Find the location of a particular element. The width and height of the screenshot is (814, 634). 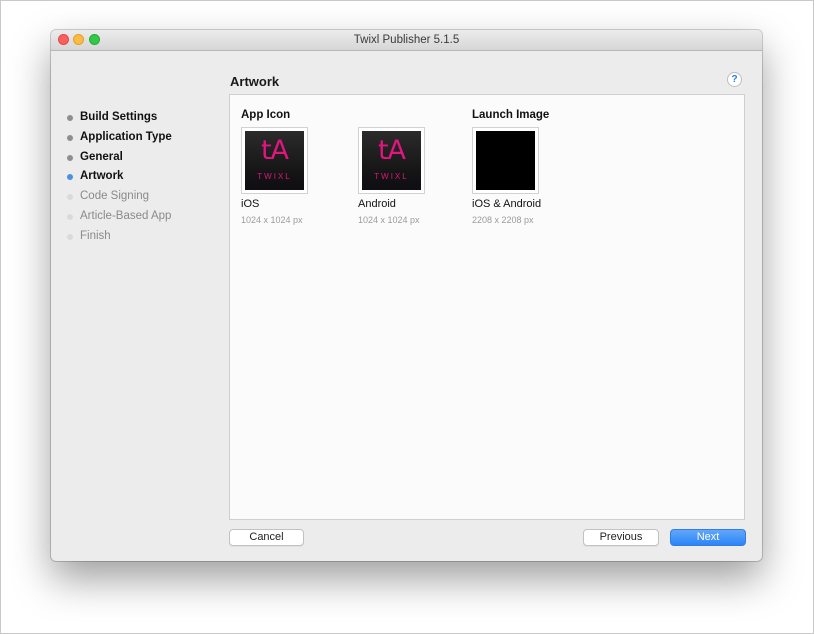

step-label: Code Signing is located at coordinates (115, 196).